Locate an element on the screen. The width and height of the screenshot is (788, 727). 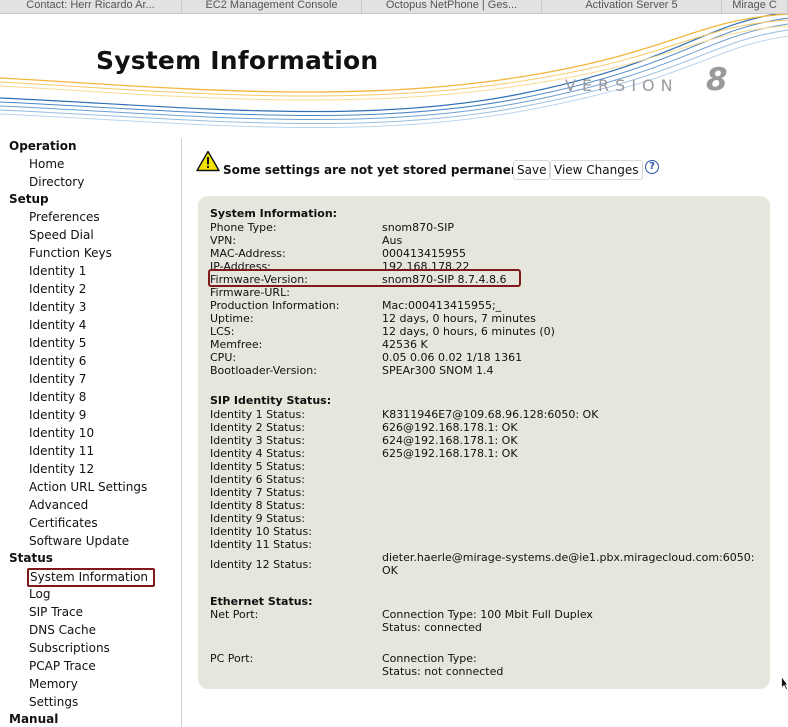
sip-label-identity-7: Identity 7 Status: is located at coordinates (257, 492).